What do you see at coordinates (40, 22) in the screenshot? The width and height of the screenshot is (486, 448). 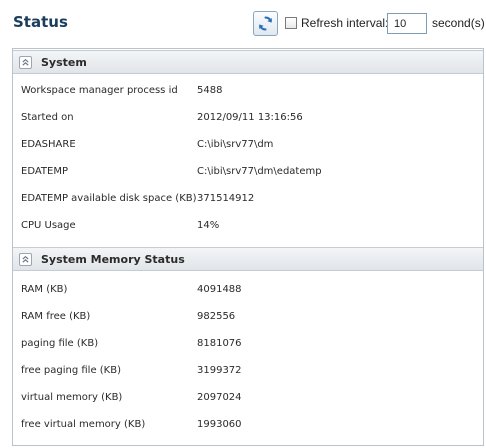 I see `page-title: Status` at bounding box center [40, 22].